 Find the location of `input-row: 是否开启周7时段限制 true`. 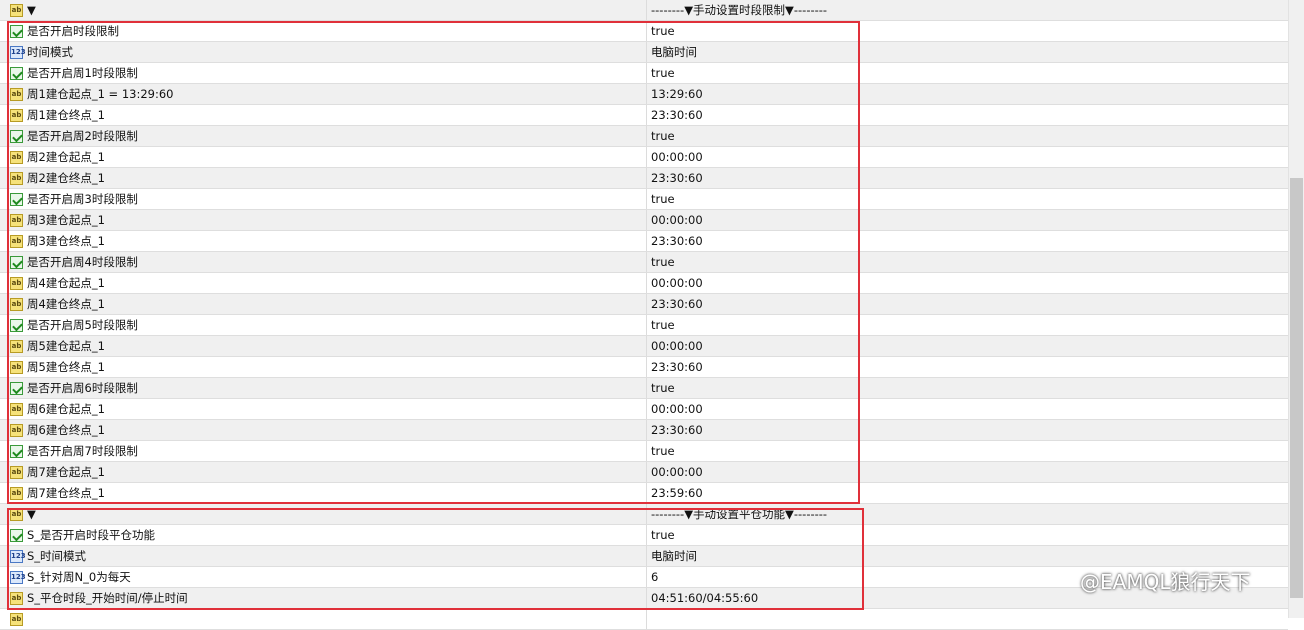

input-row: 是否开启周7时段限制 true is located at coordinates (644, 451).